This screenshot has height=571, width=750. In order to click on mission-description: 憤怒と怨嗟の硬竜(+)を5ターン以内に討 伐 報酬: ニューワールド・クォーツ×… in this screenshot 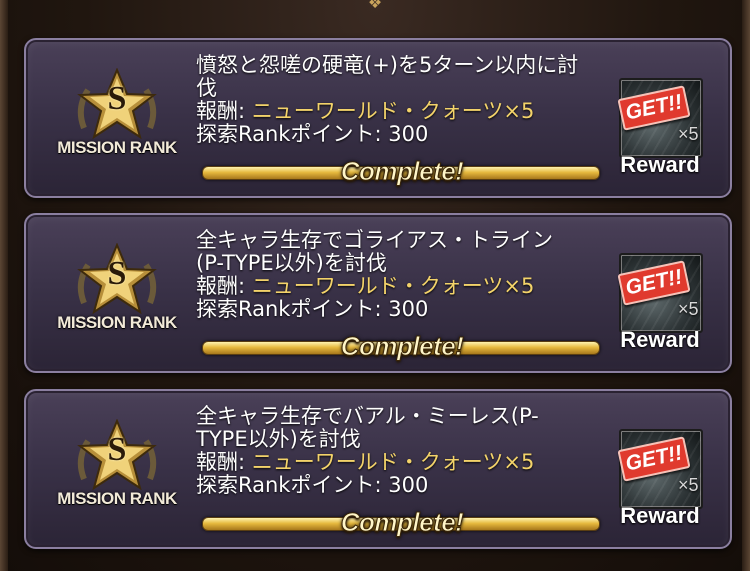, I will do `click(406, 100)`.